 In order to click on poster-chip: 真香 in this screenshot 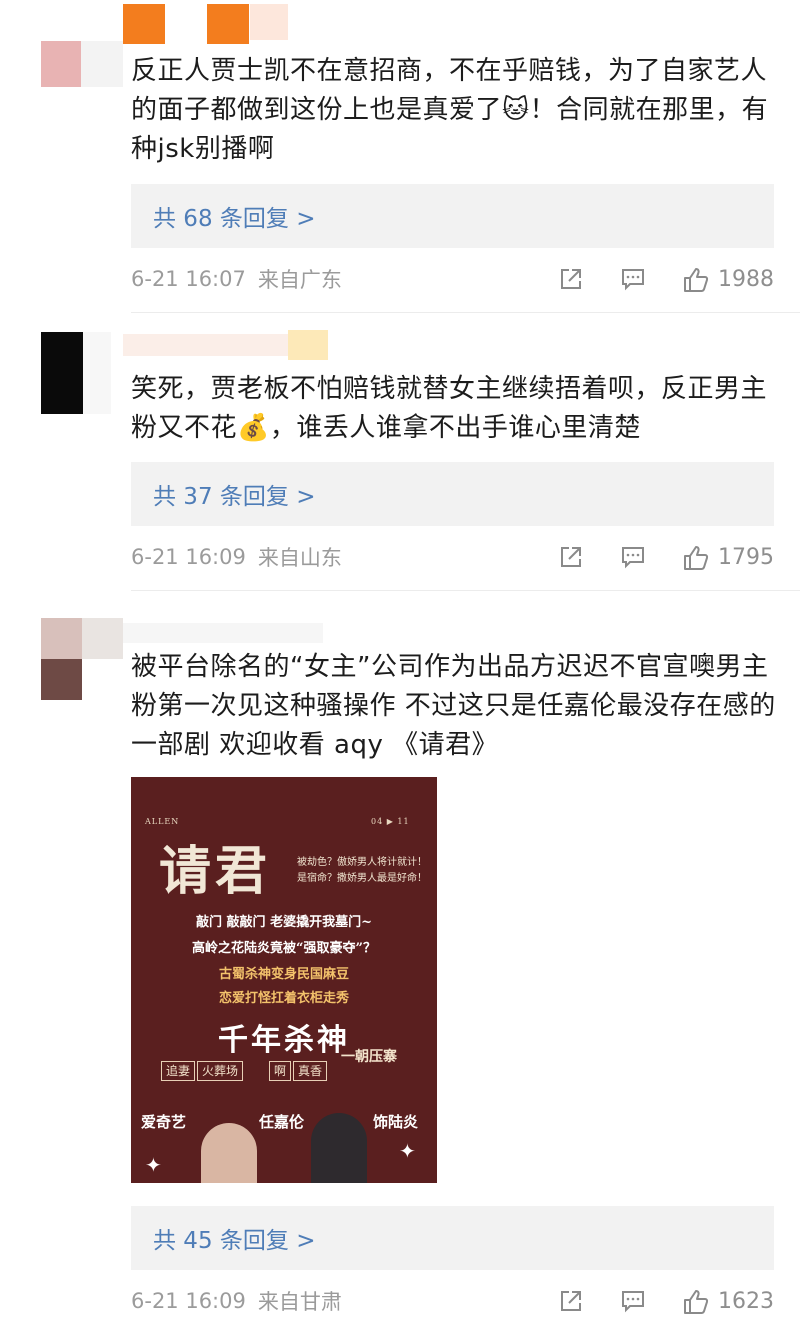, I will do `click(310, 1071)`.